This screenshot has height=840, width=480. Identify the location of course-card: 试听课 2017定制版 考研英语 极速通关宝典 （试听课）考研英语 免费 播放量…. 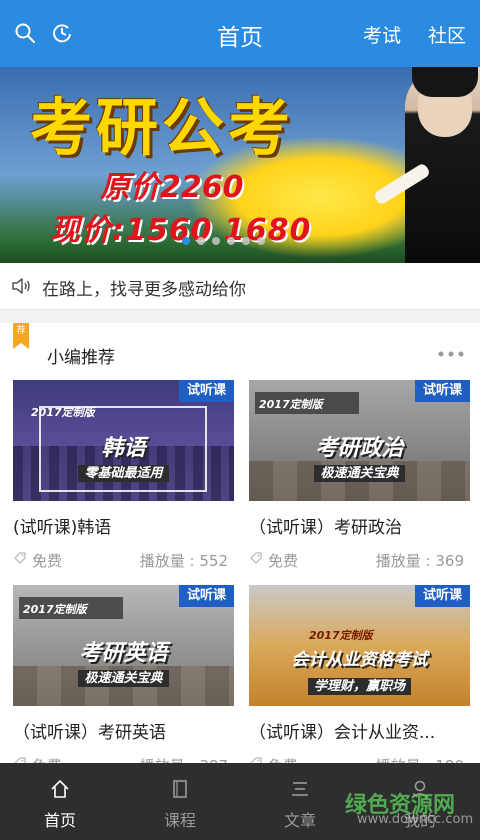
(123, 680).